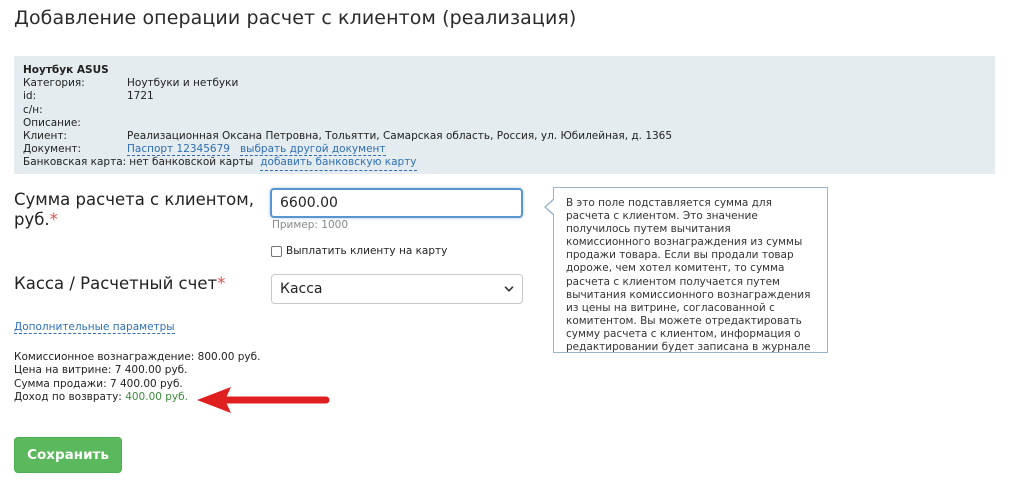 This screenshot has height=504, width=1024. I want to click on product-name: Ноутбук ASUS, so click(66, 70).